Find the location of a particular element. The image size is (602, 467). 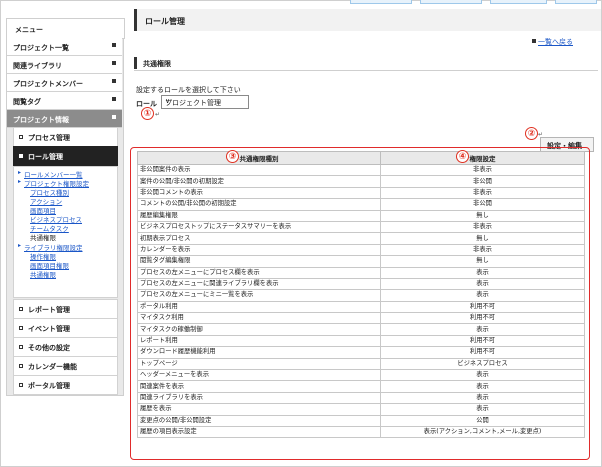

permission-type-cell: 履歴編集権限 is located at coordinates (259, 215).